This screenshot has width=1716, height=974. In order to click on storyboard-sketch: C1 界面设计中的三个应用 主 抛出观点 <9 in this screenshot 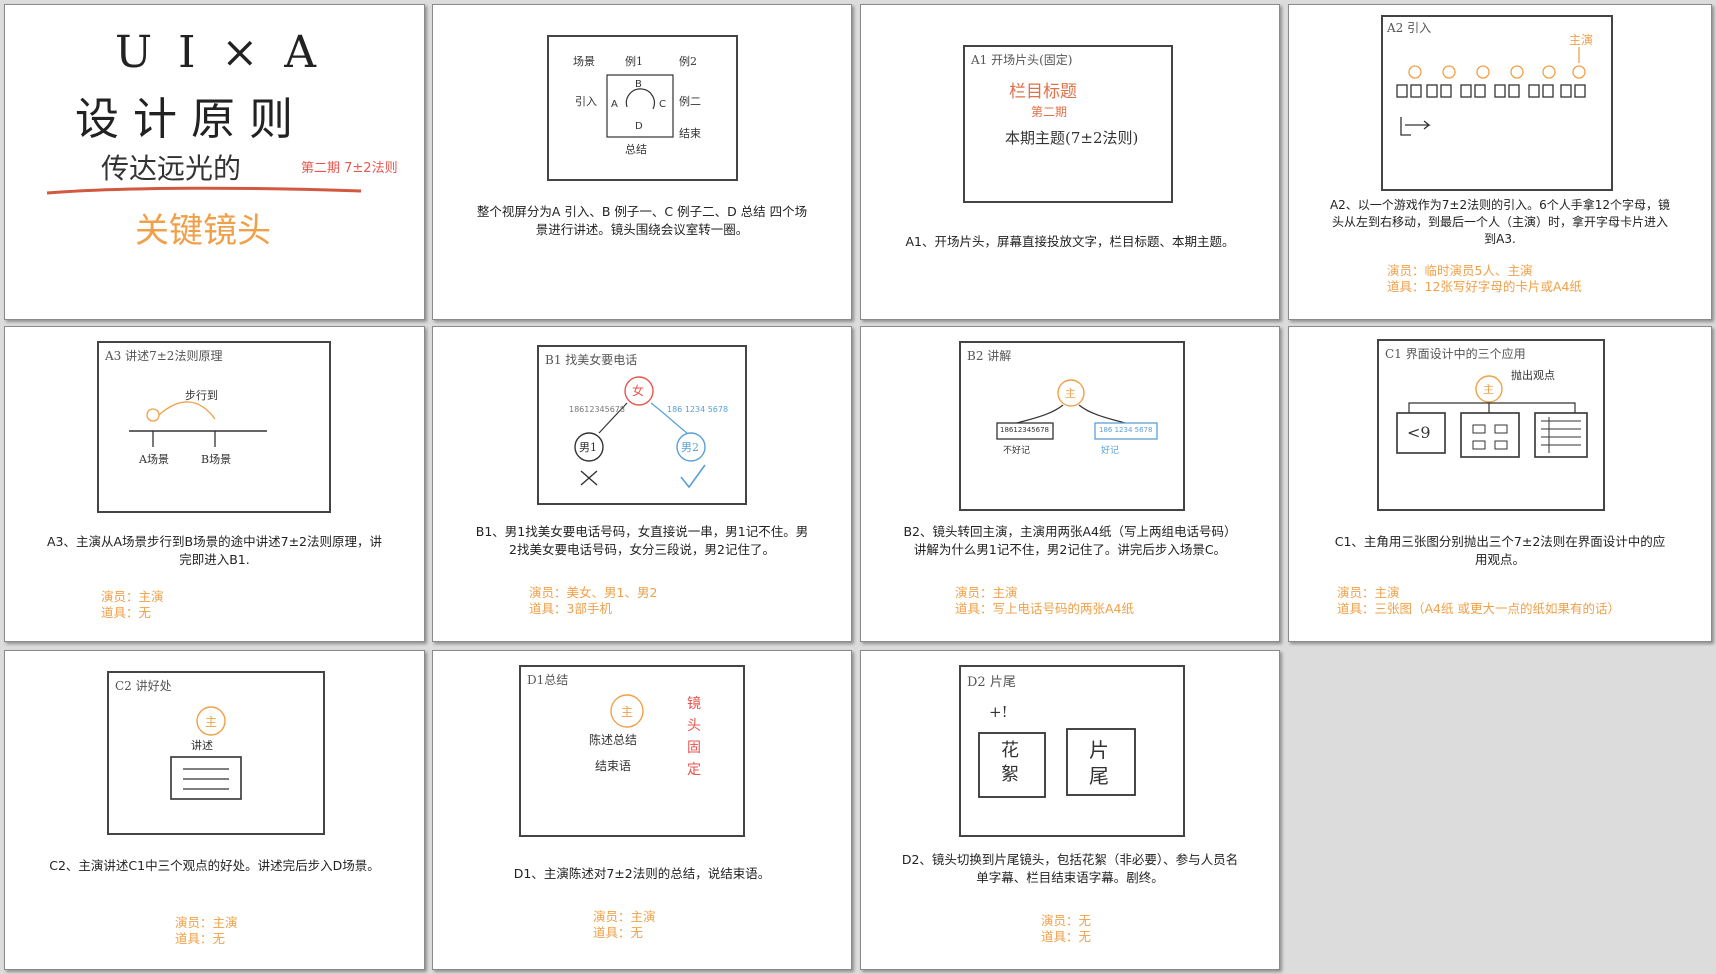, I will do `click(1491, 425)`.